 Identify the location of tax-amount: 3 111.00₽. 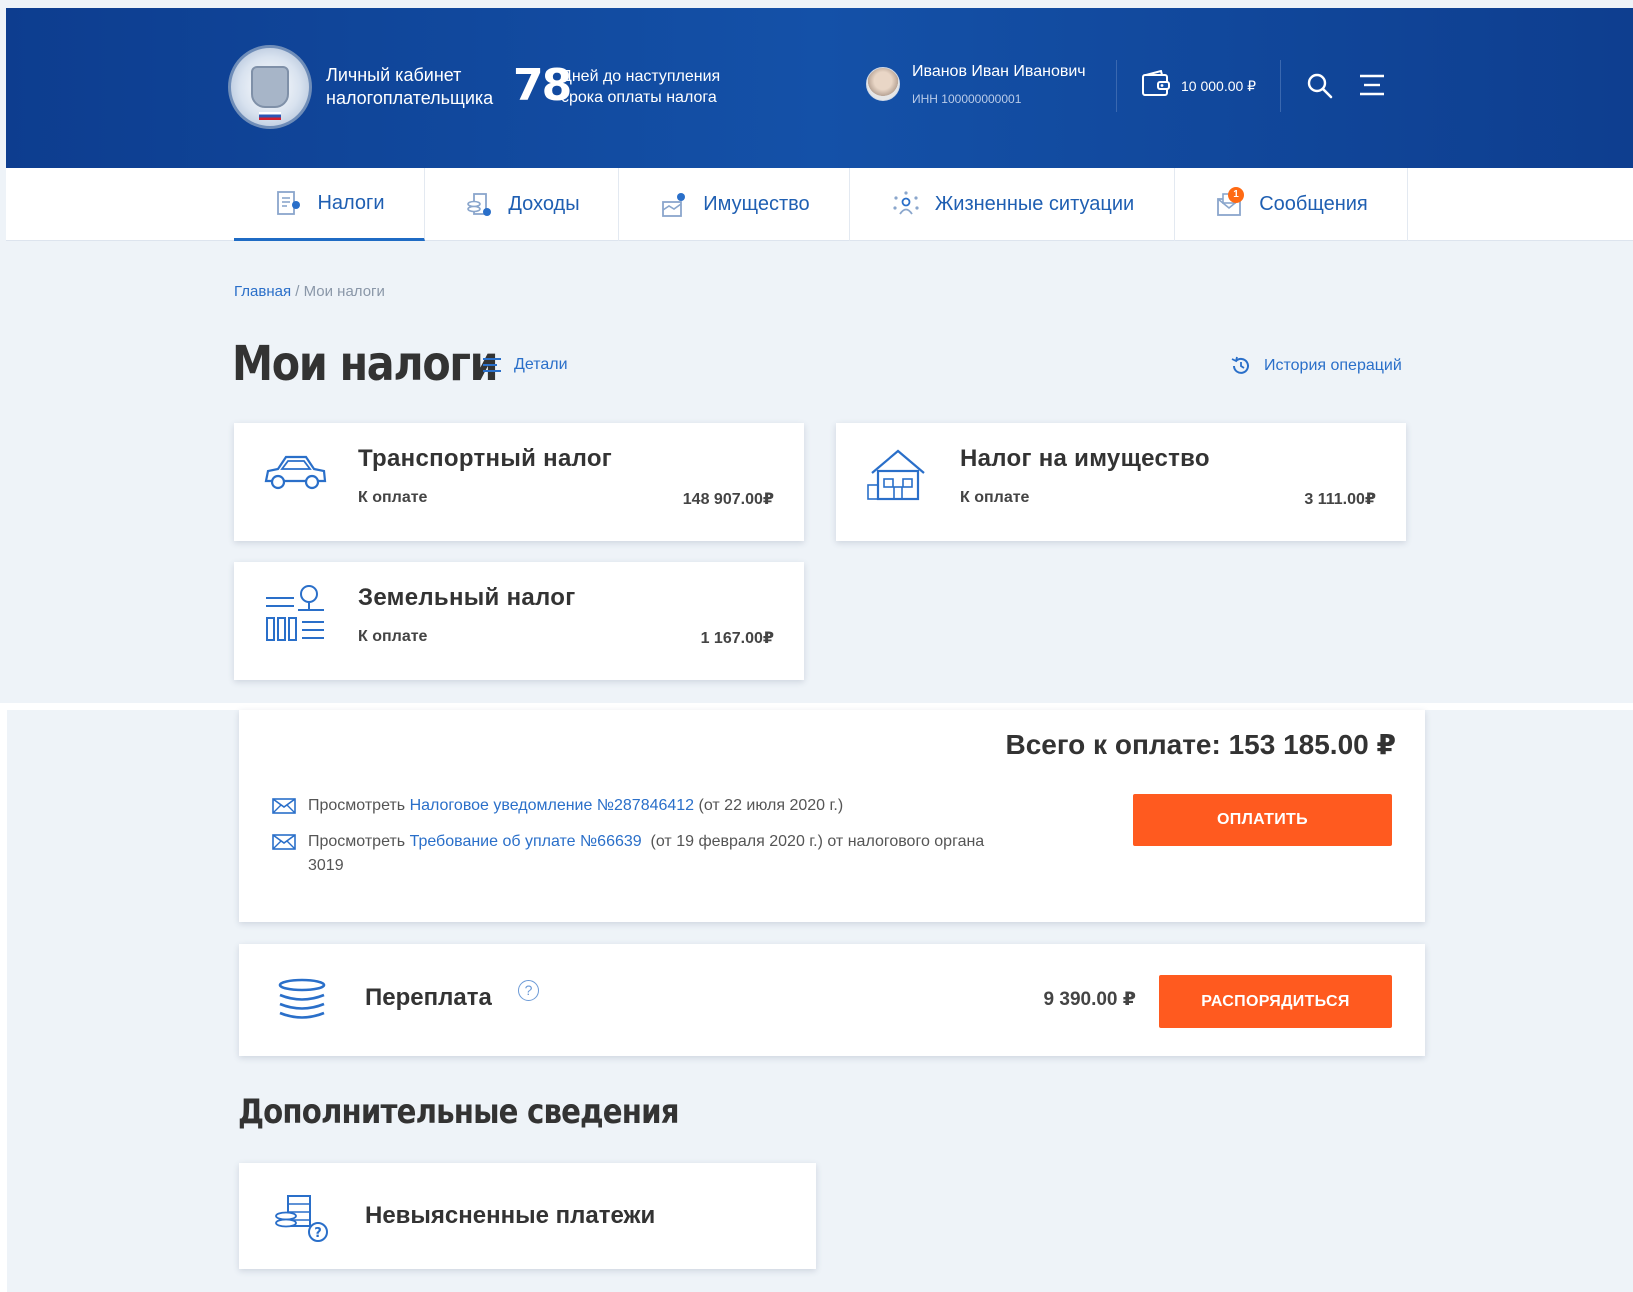
(1340, 499).